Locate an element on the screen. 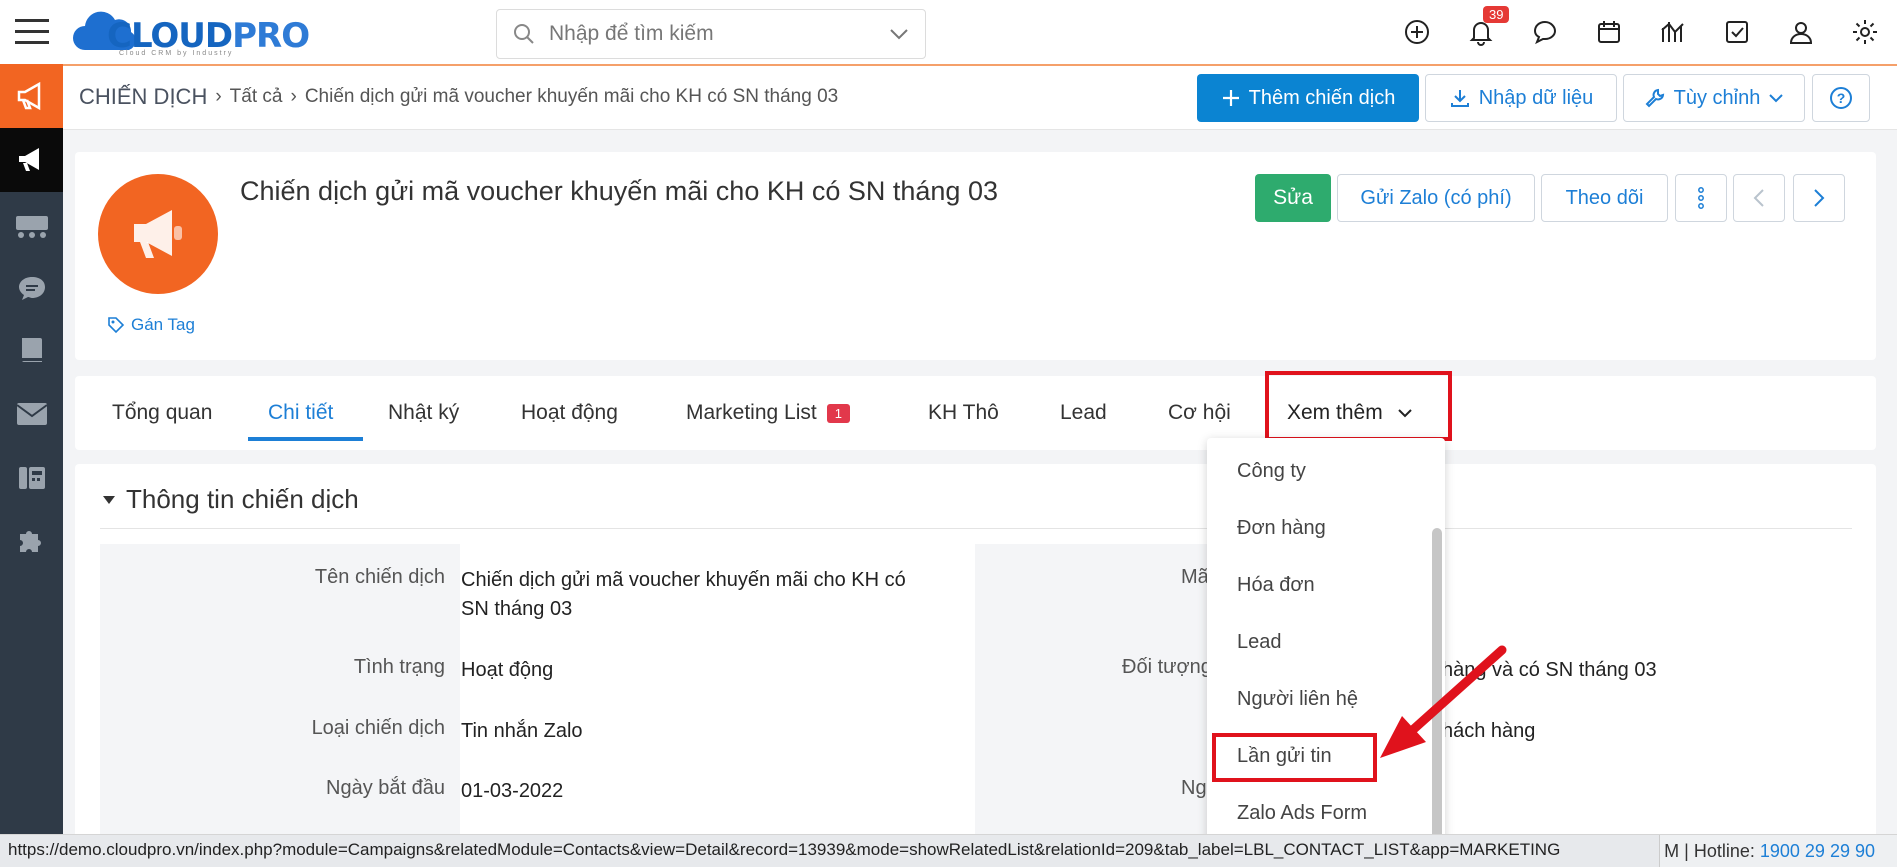 The height and width of the screenshot is (867, 1897). field-value-campaign-type: Tin nhắn Zalo is located at coordinates (522, 731).